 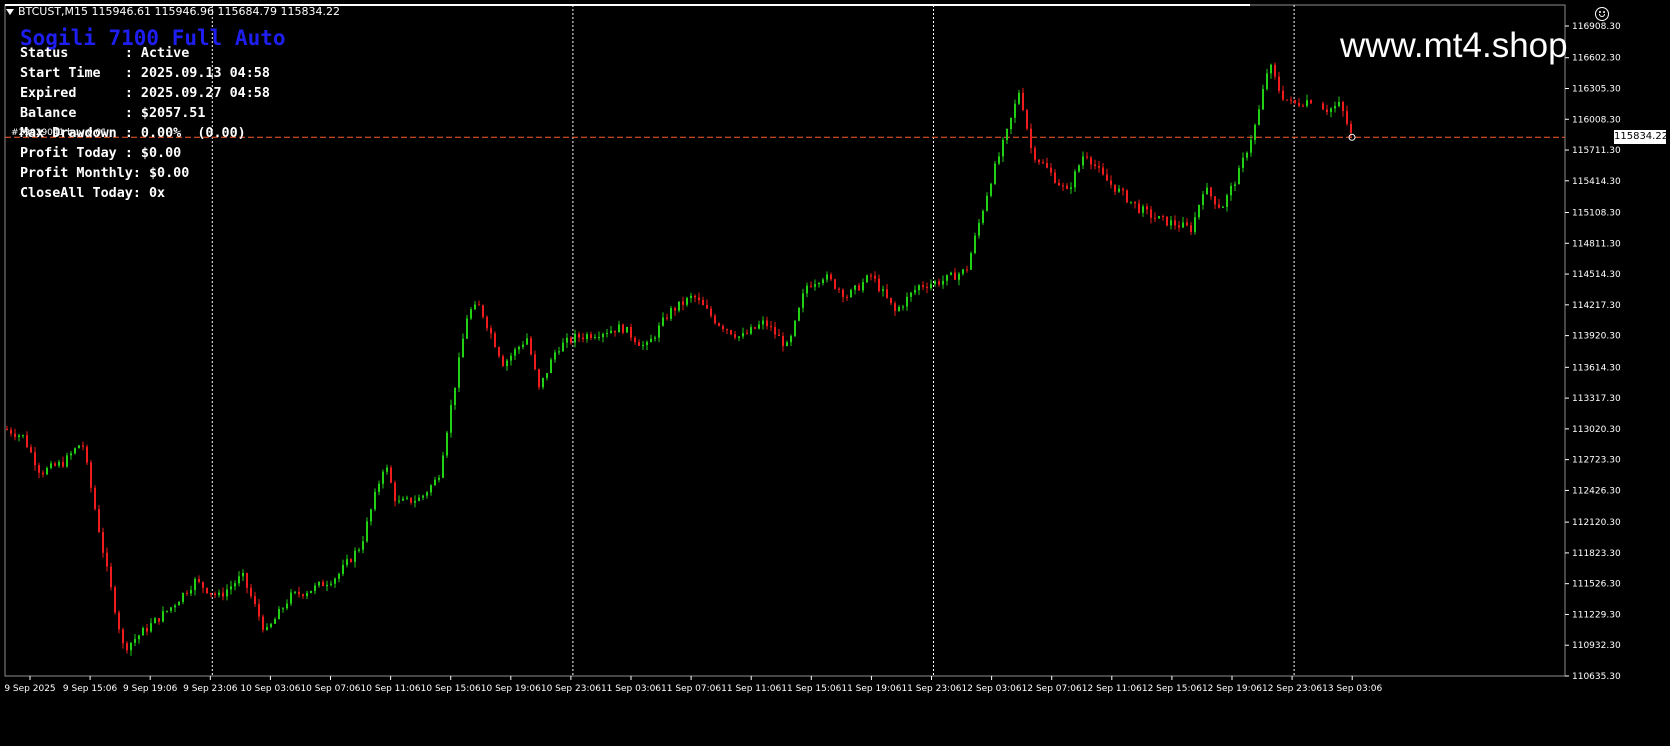 I want to click on time-axis-label: 12 Sep 03:06, so click(x=992, y=689).